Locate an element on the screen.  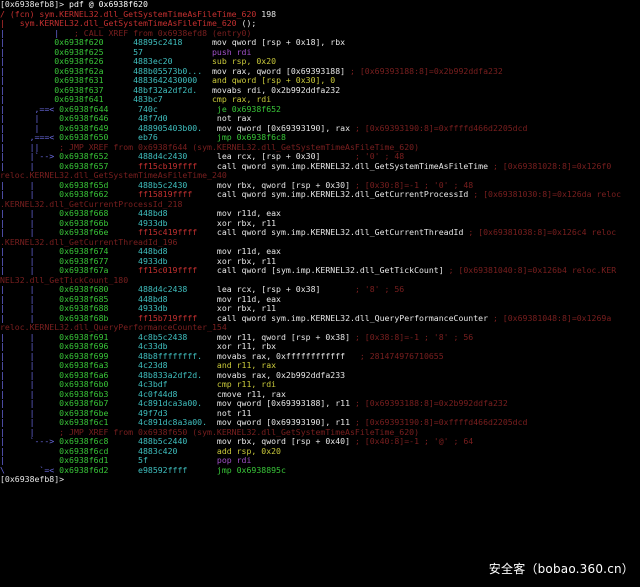
line-segment: ; [0x69393188:8]=0x2b992ddfa232 is located at coordinates (431, 403).